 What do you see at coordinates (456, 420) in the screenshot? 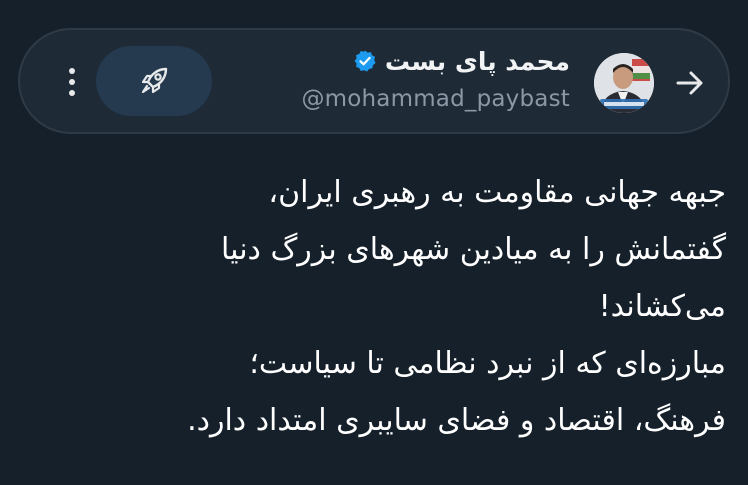
I see `tweet-line: فرهنگ، اقتصاد و فضای سایبری امتداد دارد.` at bounding box center [456, 420].